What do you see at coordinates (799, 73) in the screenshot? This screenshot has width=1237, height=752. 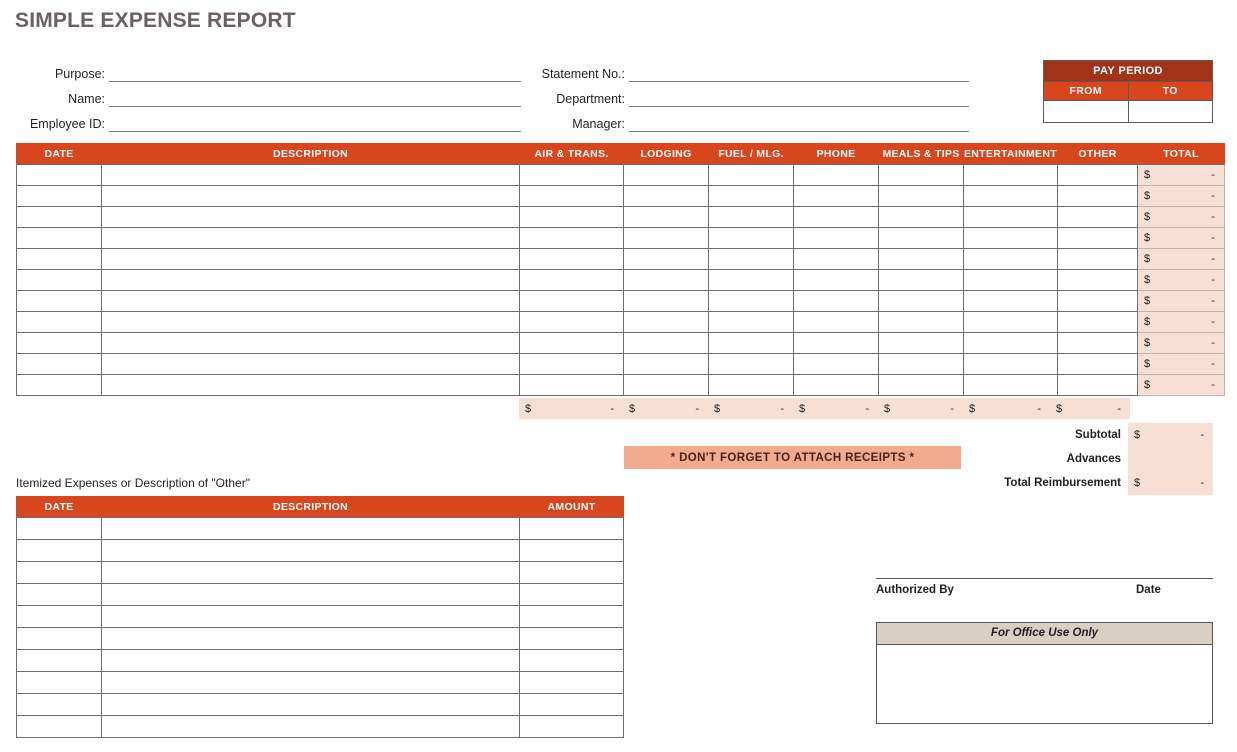 I see `statement-no-input` at bounding box center [799, 73].